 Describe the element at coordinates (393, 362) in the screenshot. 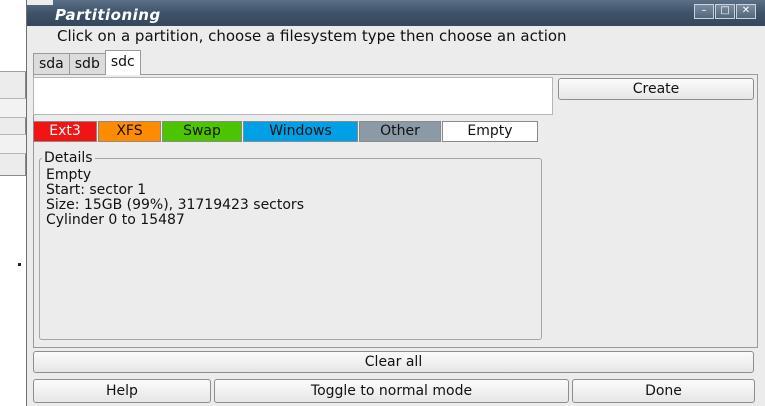

I see `clear-all-button: Clear all` at that location.